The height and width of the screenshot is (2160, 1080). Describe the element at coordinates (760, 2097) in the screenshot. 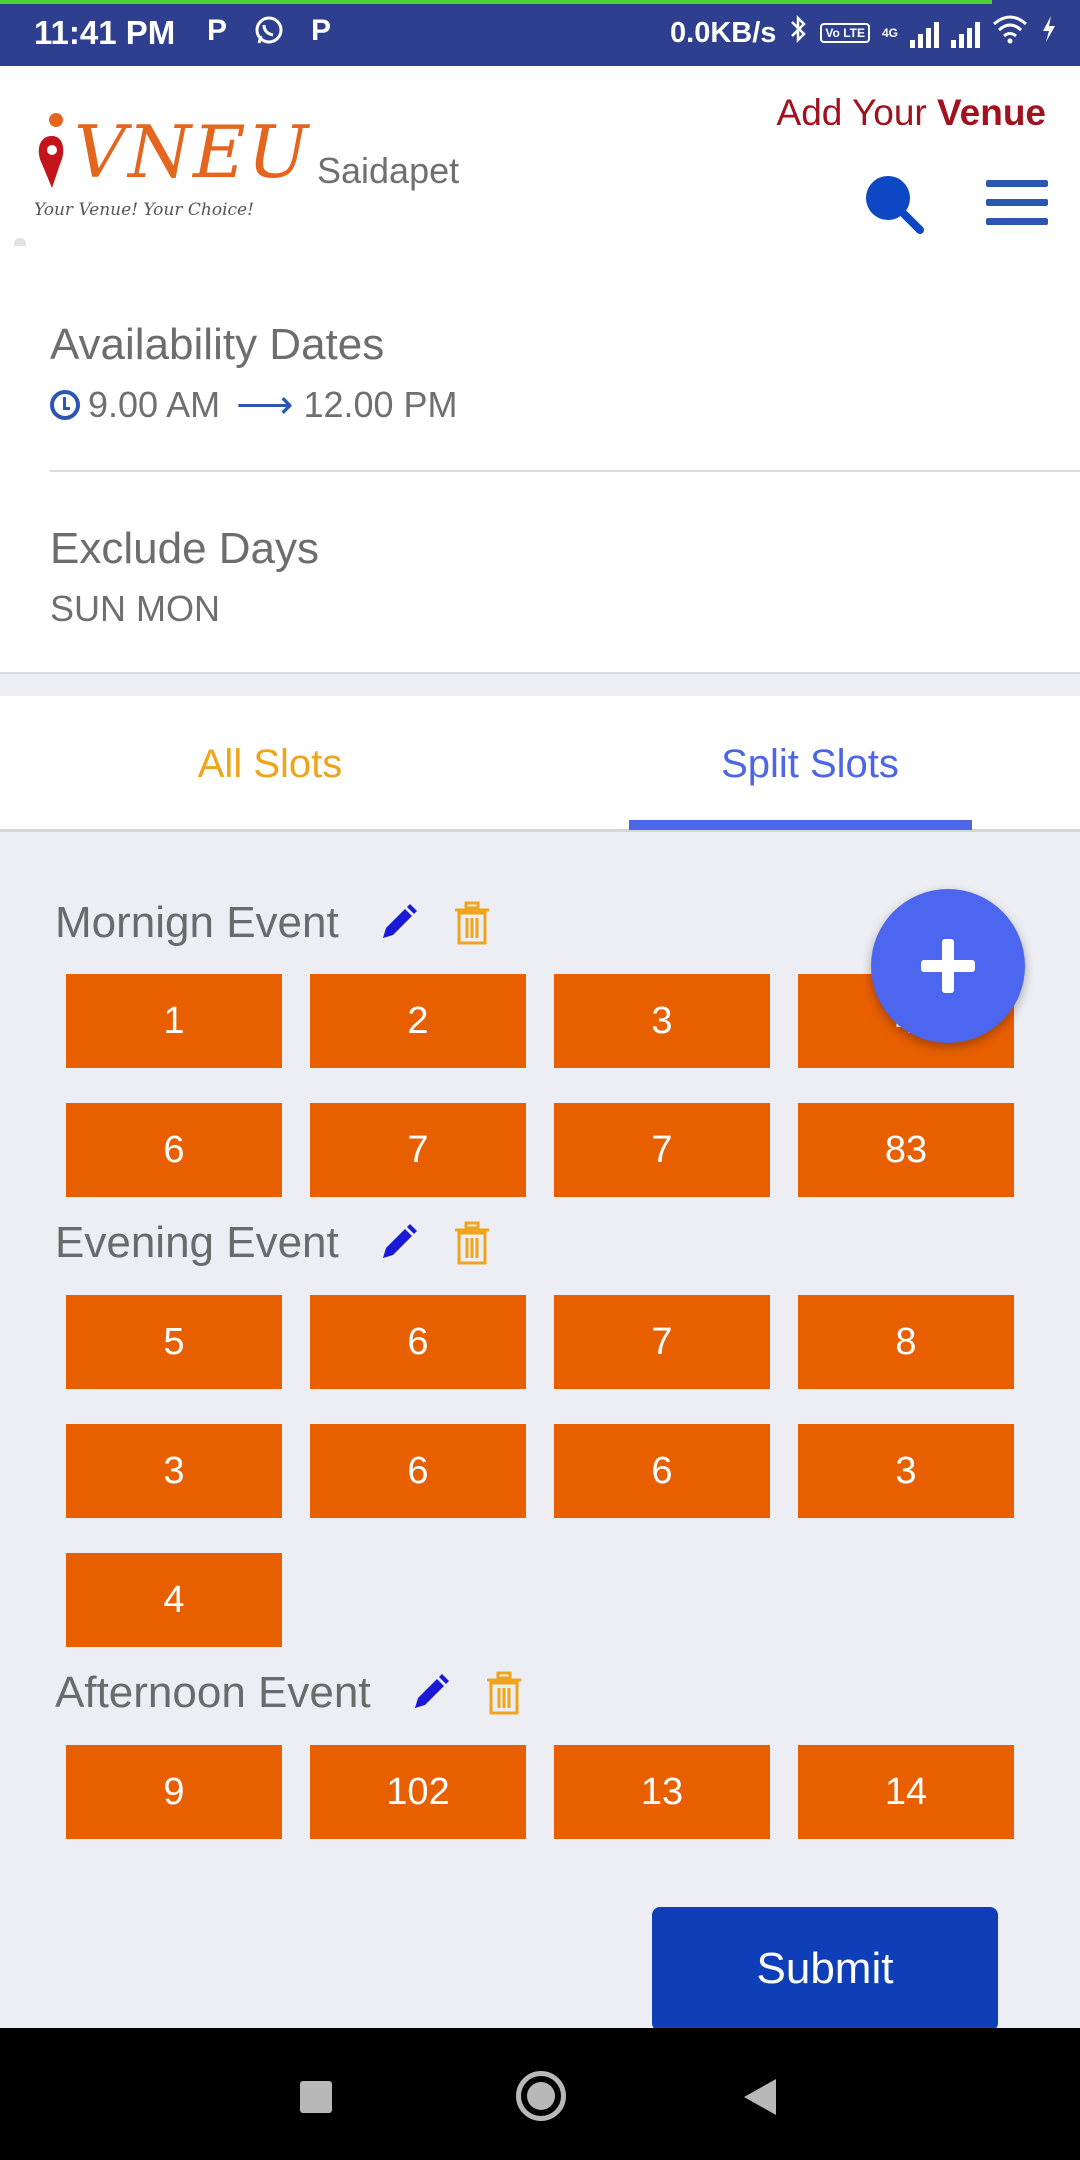

I see `back-icon` at that location.